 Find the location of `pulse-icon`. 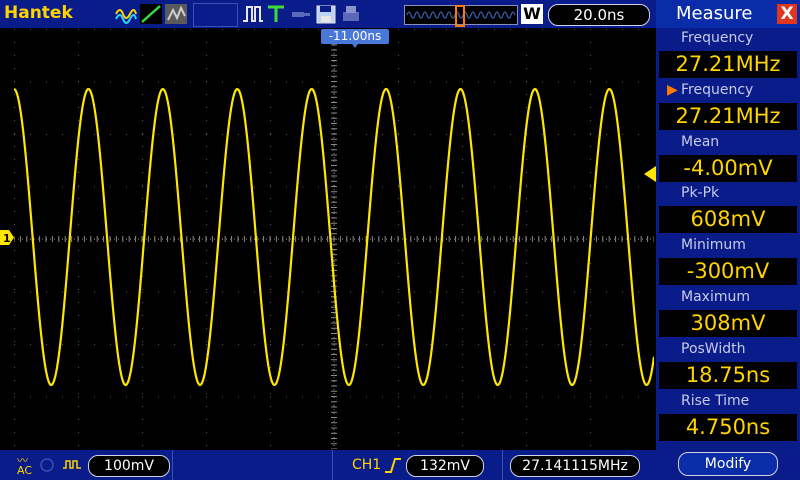

pulse-icon is located at coordinates (253, 14).